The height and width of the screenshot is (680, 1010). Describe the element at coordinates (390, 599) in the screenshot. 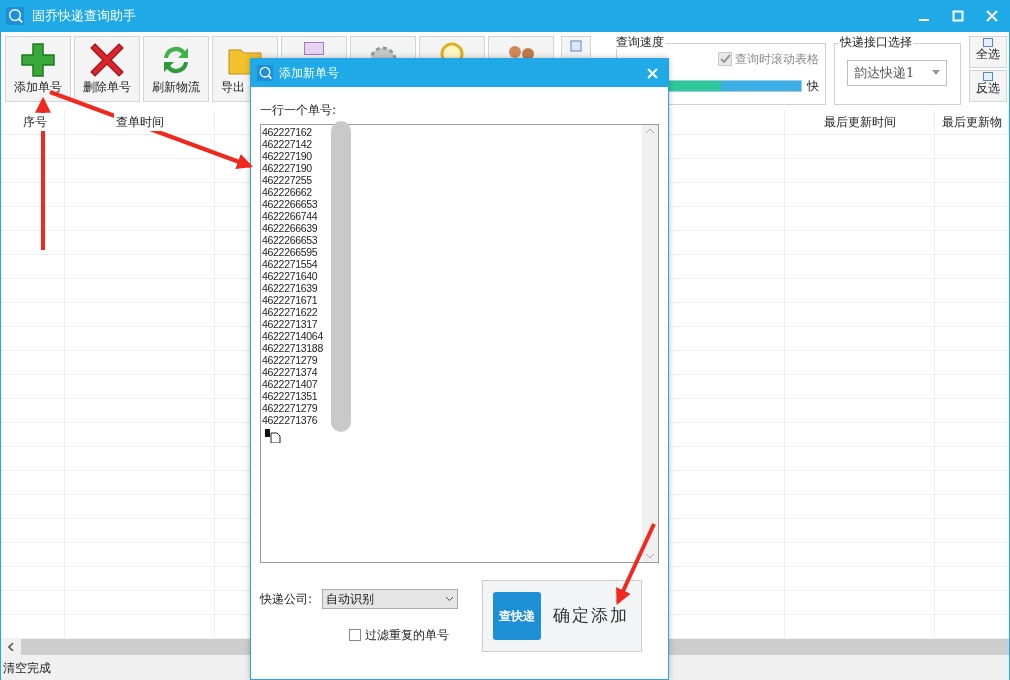

I see `company-select: 自动识别` at that location.